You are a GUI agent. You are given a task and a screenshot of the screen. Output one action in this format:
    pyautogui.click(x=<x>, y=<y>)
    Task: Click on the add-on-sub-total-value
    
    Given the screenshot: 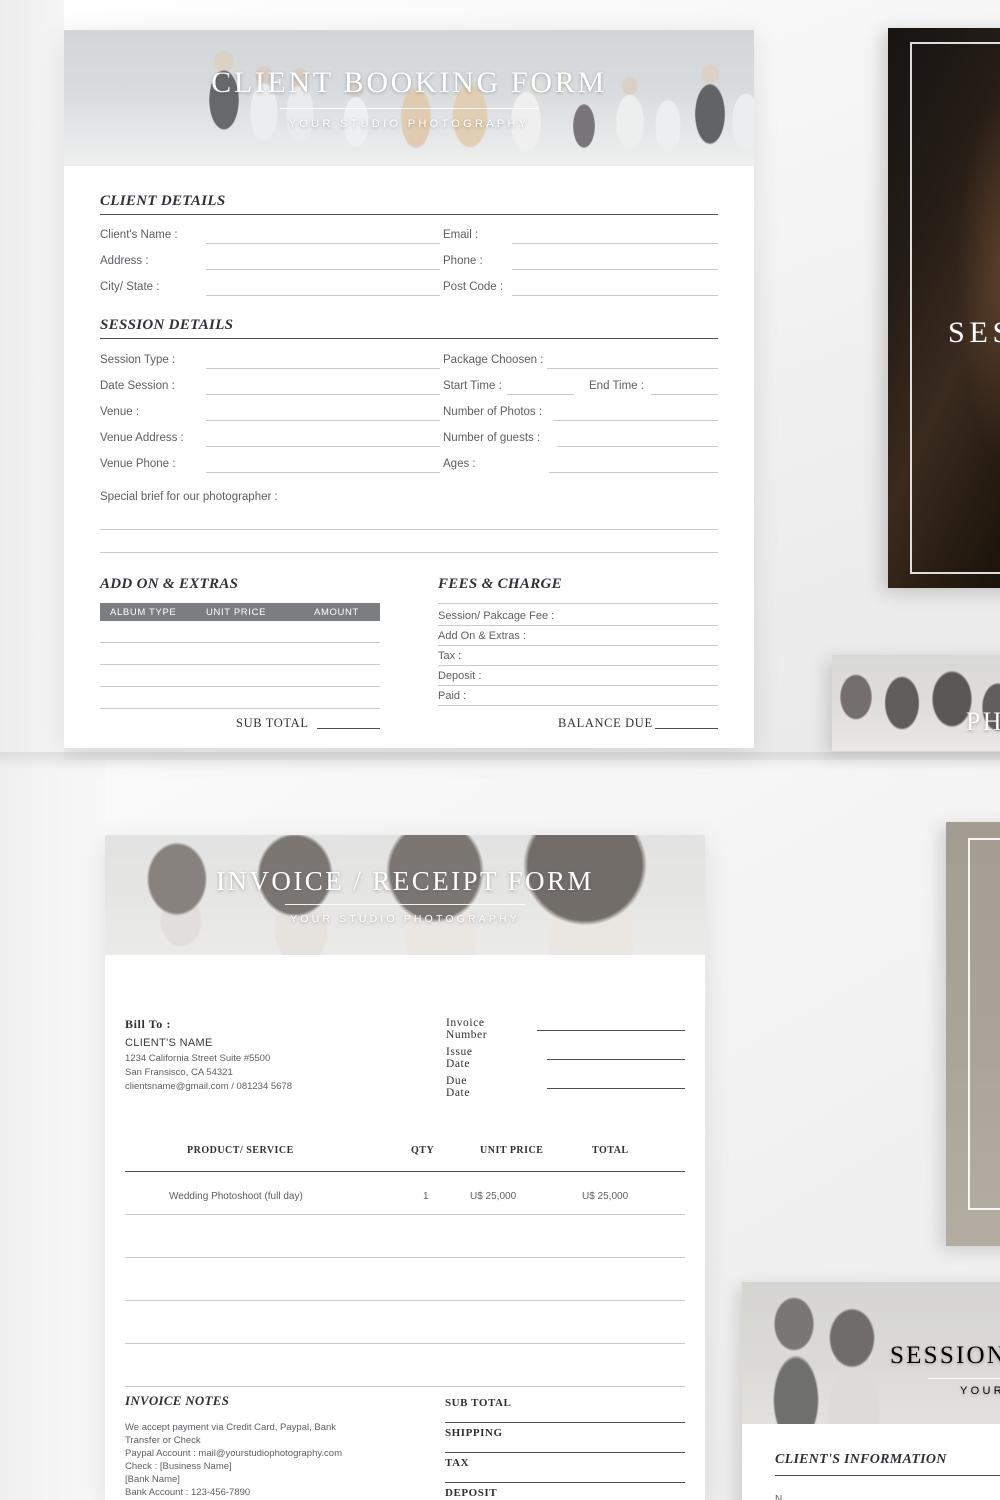 What is the action you would take?
    pyautogui.click(x=348, y=728)
    